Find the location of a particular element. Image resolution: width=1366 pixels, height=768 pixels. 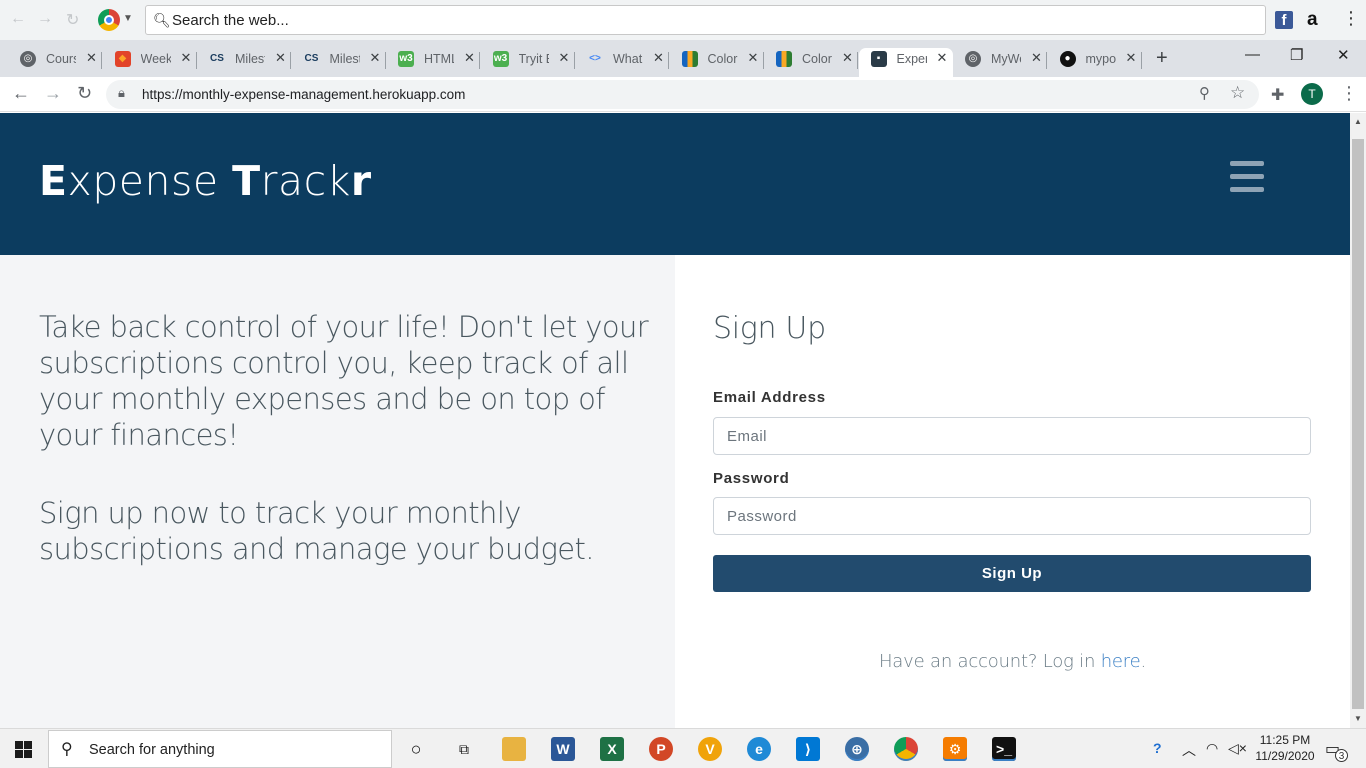

wifi-icon: ◠ is located at coordinates (1212, 748).